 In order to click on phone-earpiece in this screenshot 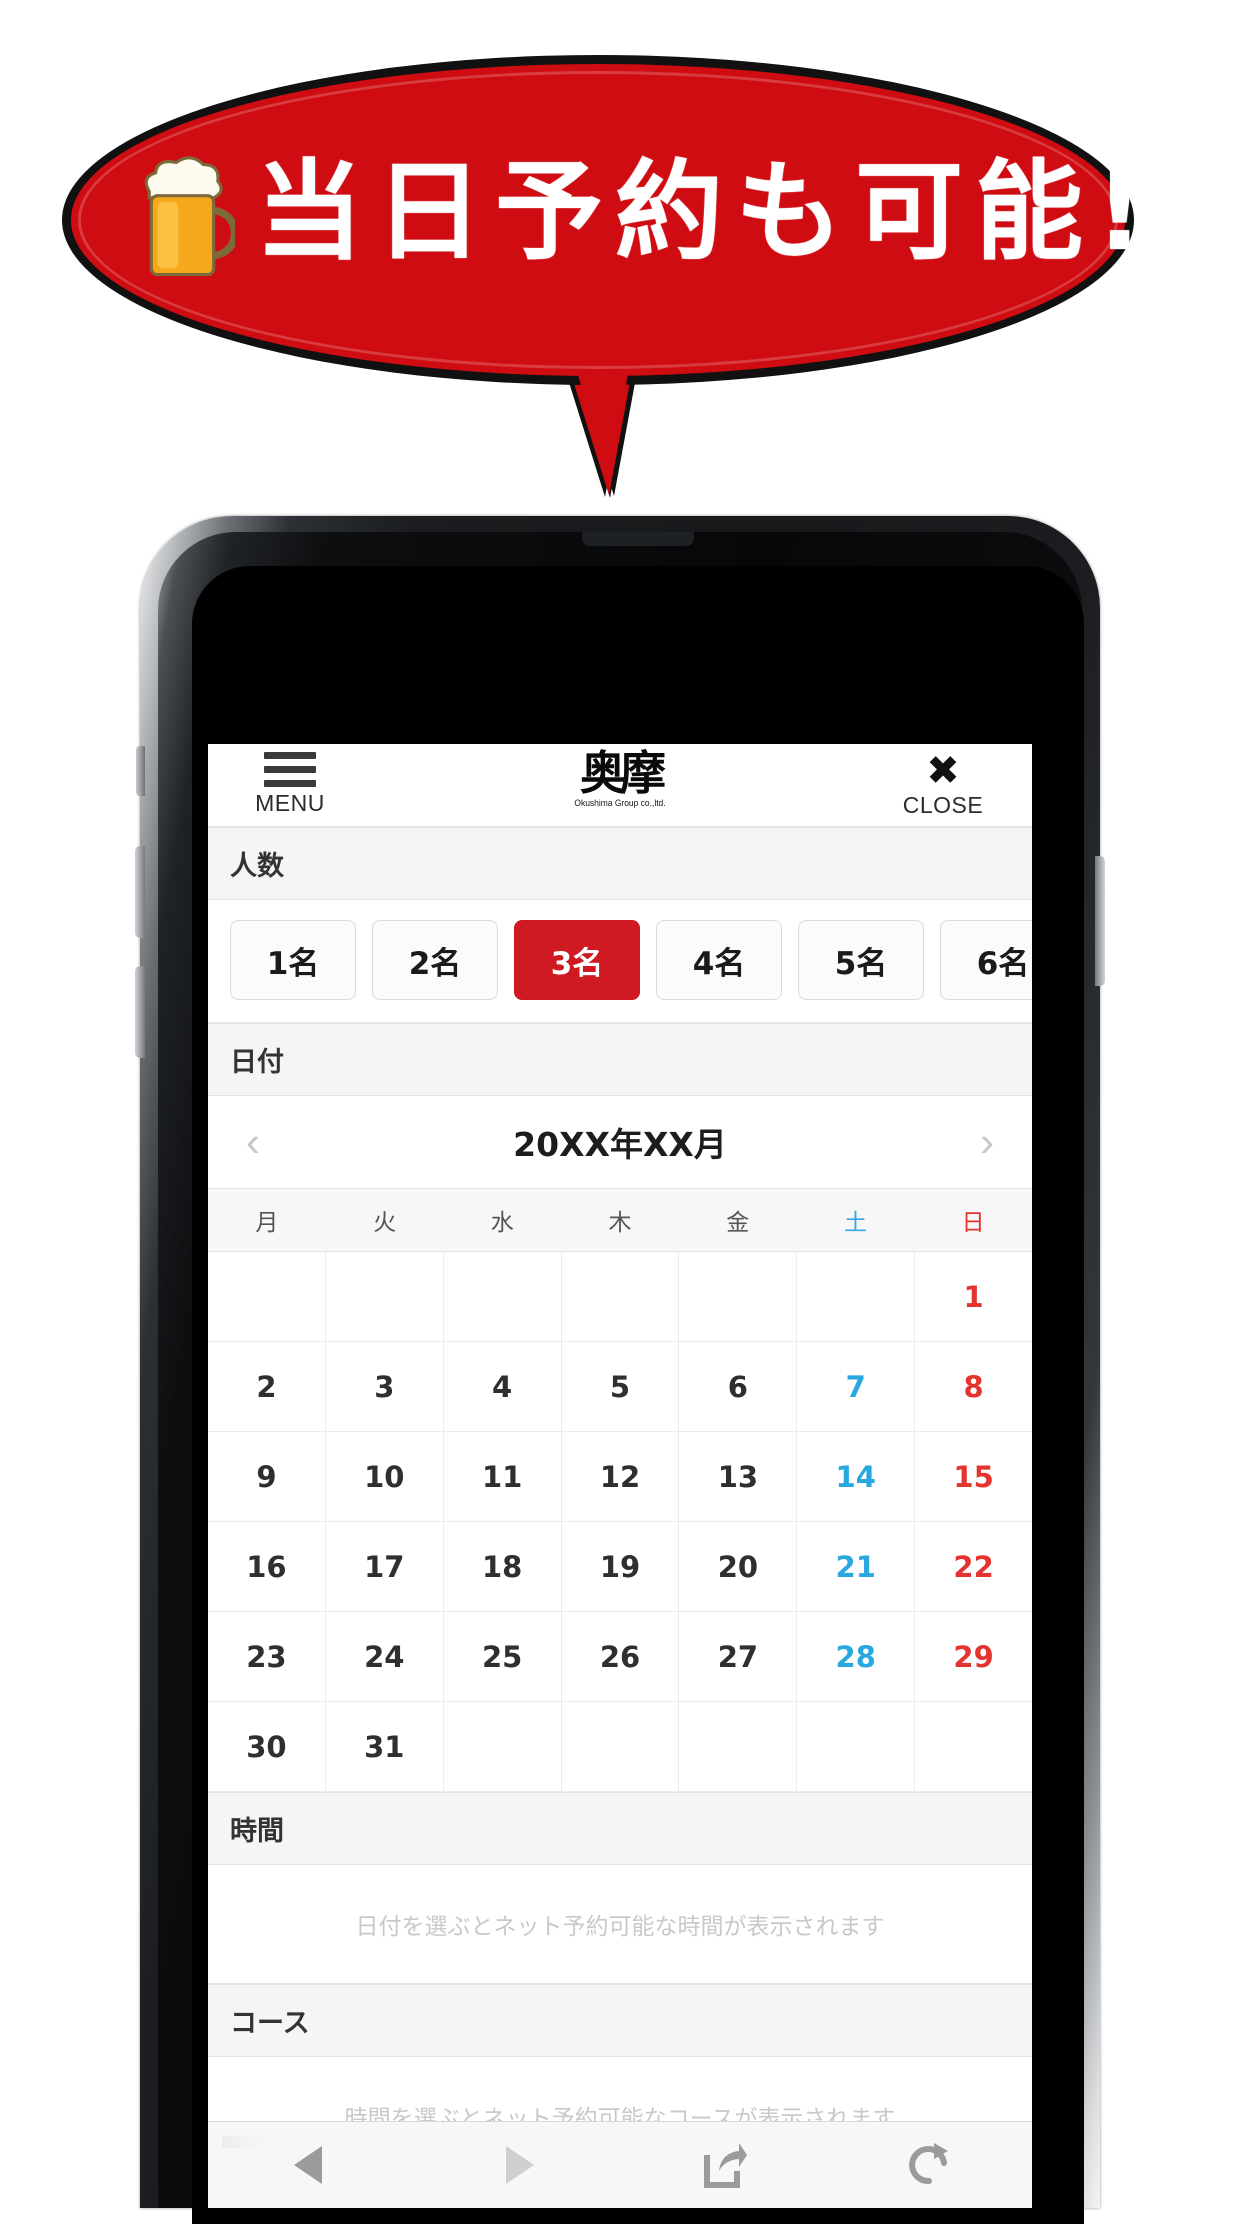, I will do `click(638, 539)`.